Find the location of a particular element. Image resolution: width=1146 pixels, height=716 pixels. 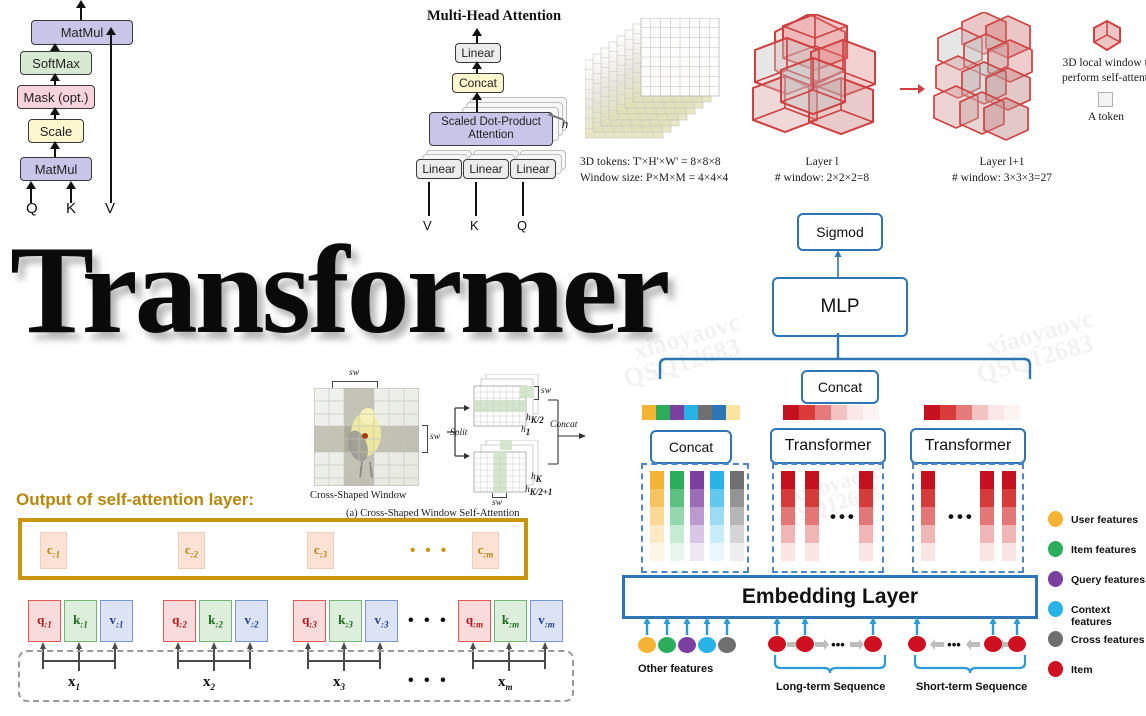

linear-top-label: Linear is located at coordinates (478, 53).